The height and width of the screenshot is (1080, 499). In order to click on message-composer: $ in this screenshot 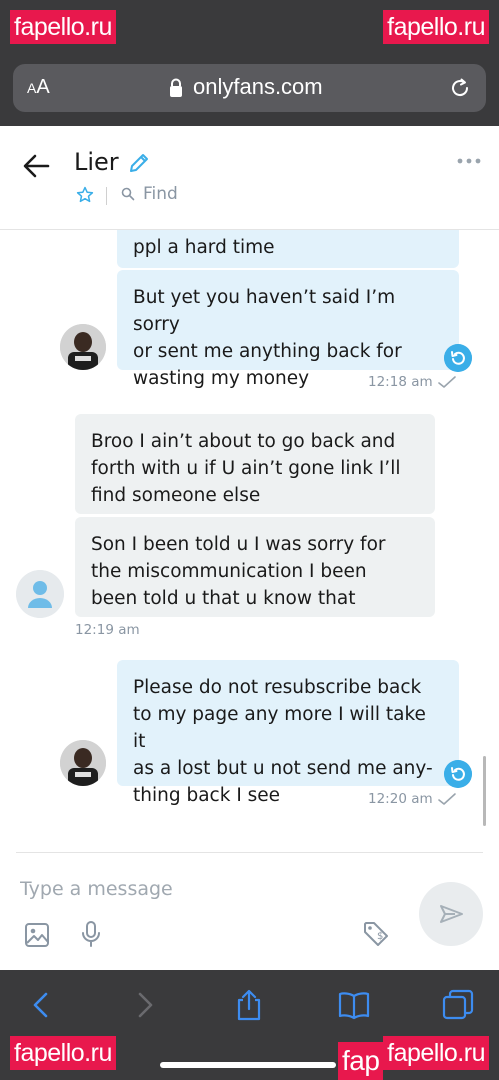, I will do `click(249, 911)`.